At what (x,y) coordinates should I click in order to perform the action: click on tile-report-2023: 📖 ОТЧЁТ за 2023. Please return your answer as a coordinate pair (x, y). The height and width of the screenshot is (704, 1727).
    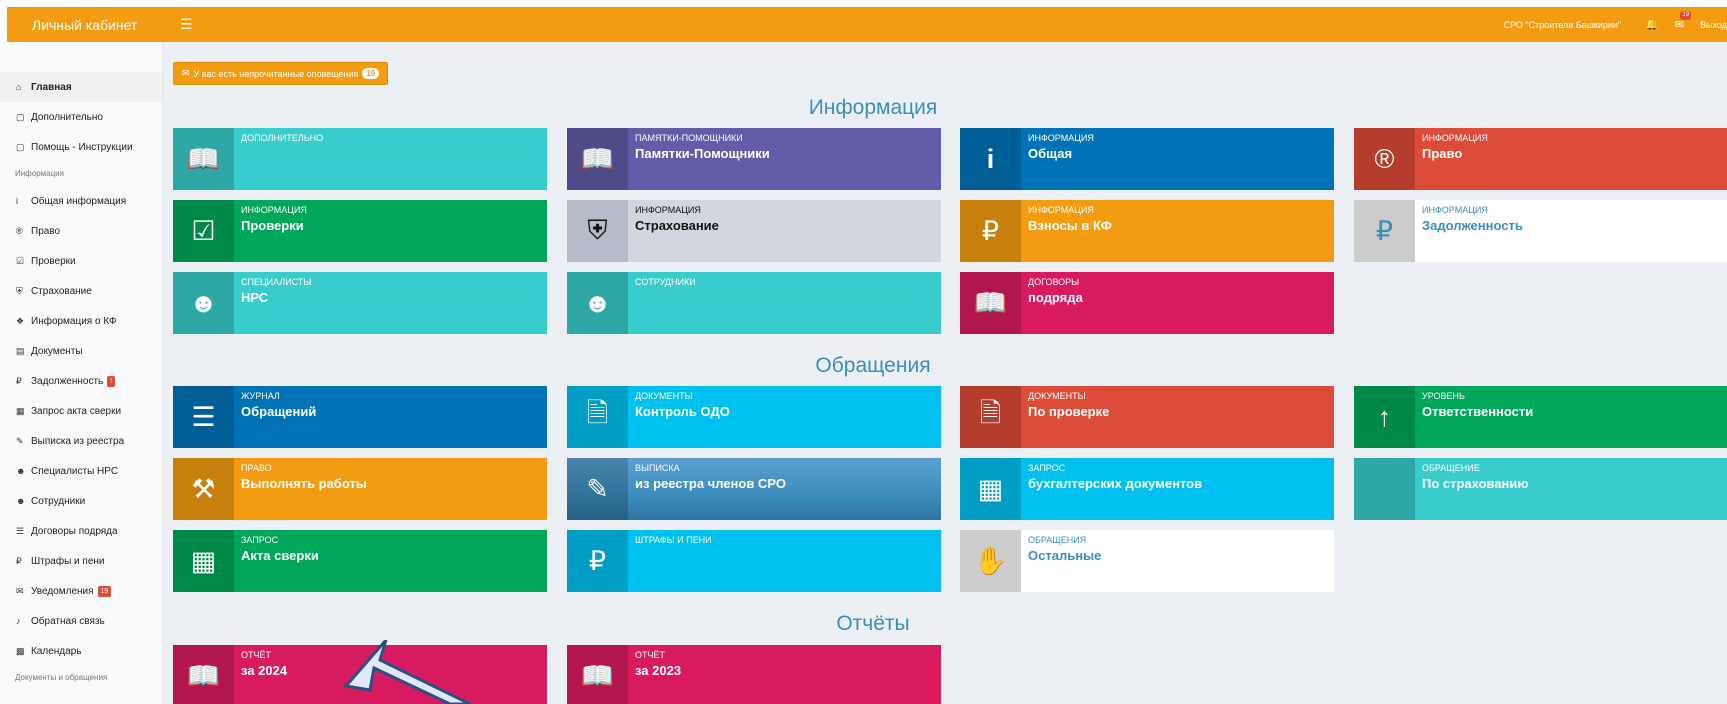
    Looking at the image, I should click on (754, 674).